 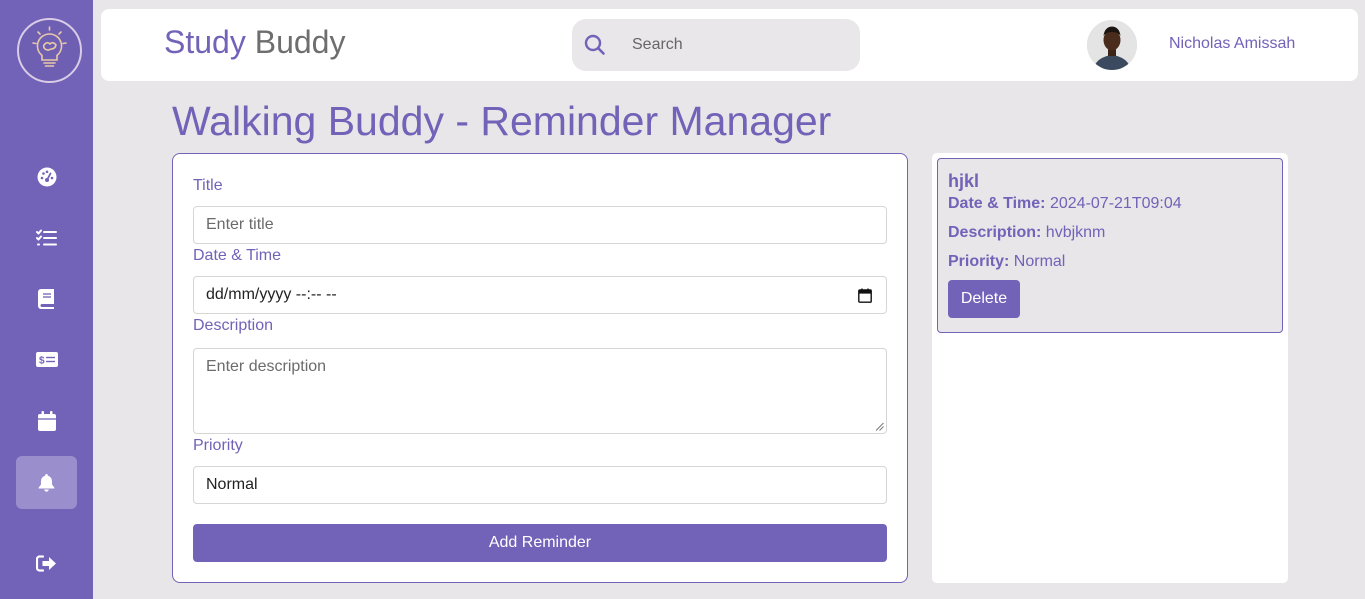 I want to click on add-reminder-button: Add Reminder, so click(x=540, y=543).